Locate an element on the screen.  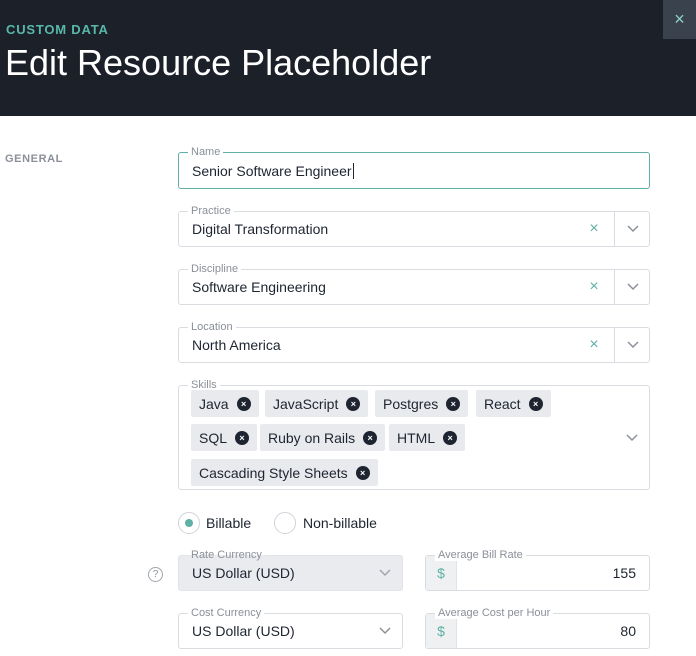
average-bill-rate-input: 155 is located at coordinates (624, 573).